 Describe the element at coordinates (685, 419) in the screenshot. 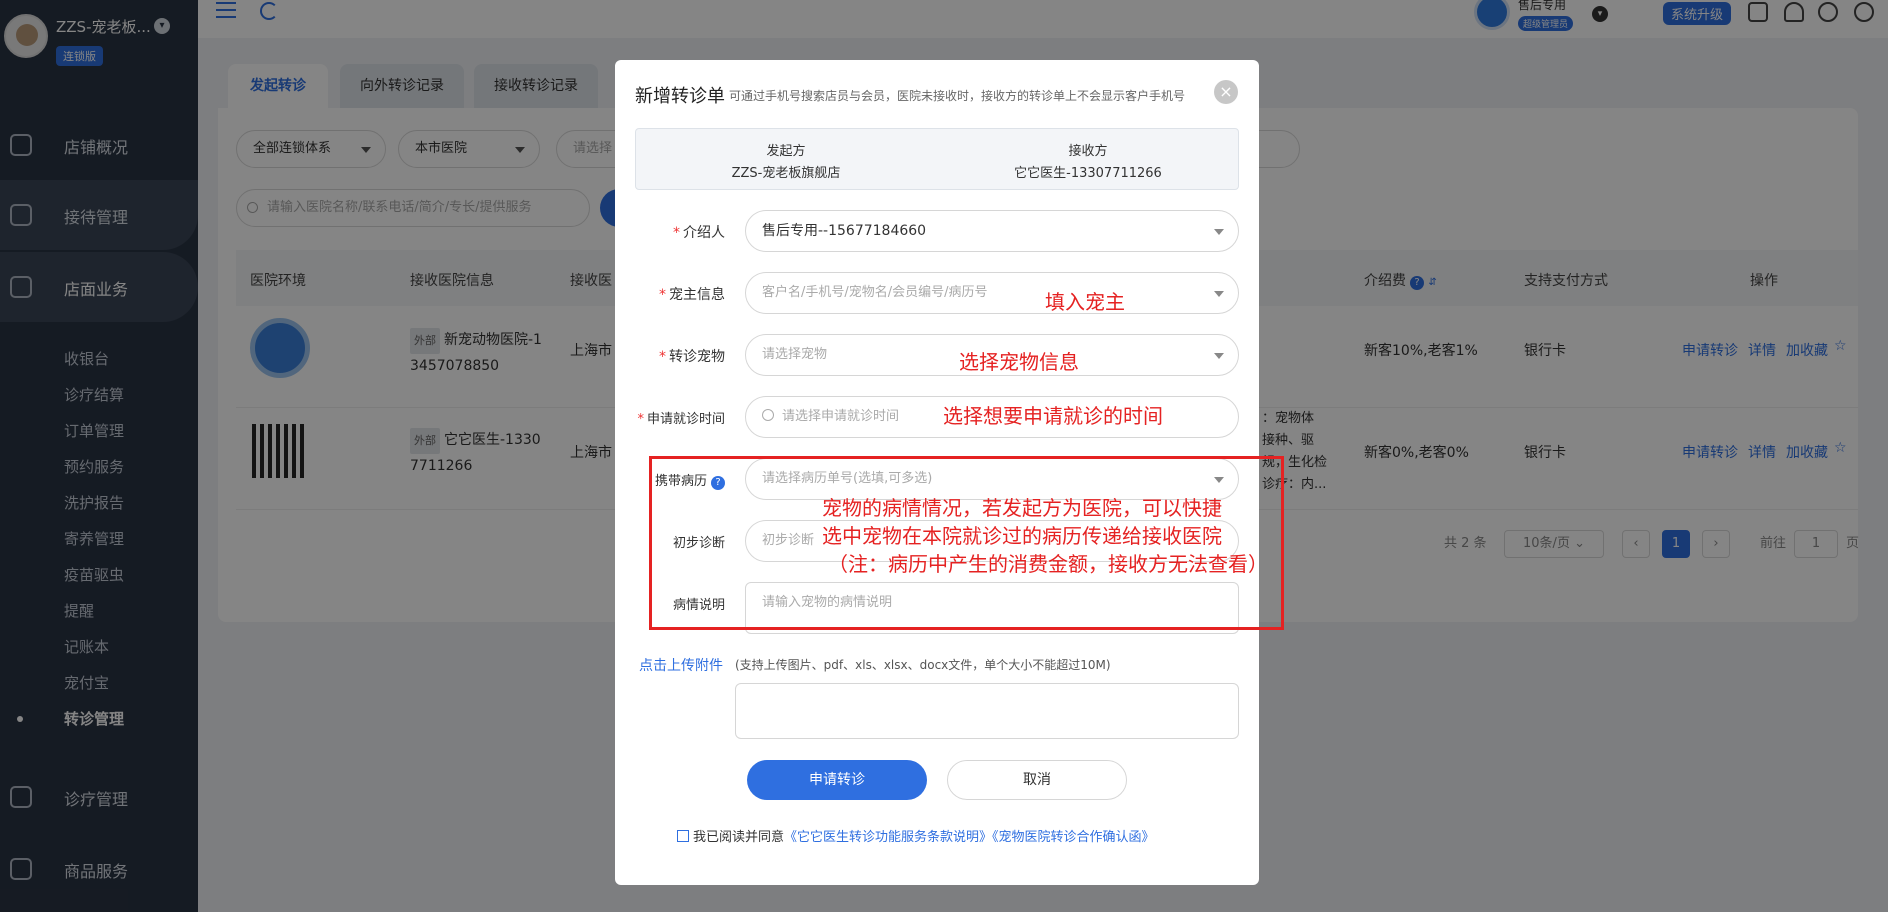

I see `time-label-text: 申请就诊时间` at that location.